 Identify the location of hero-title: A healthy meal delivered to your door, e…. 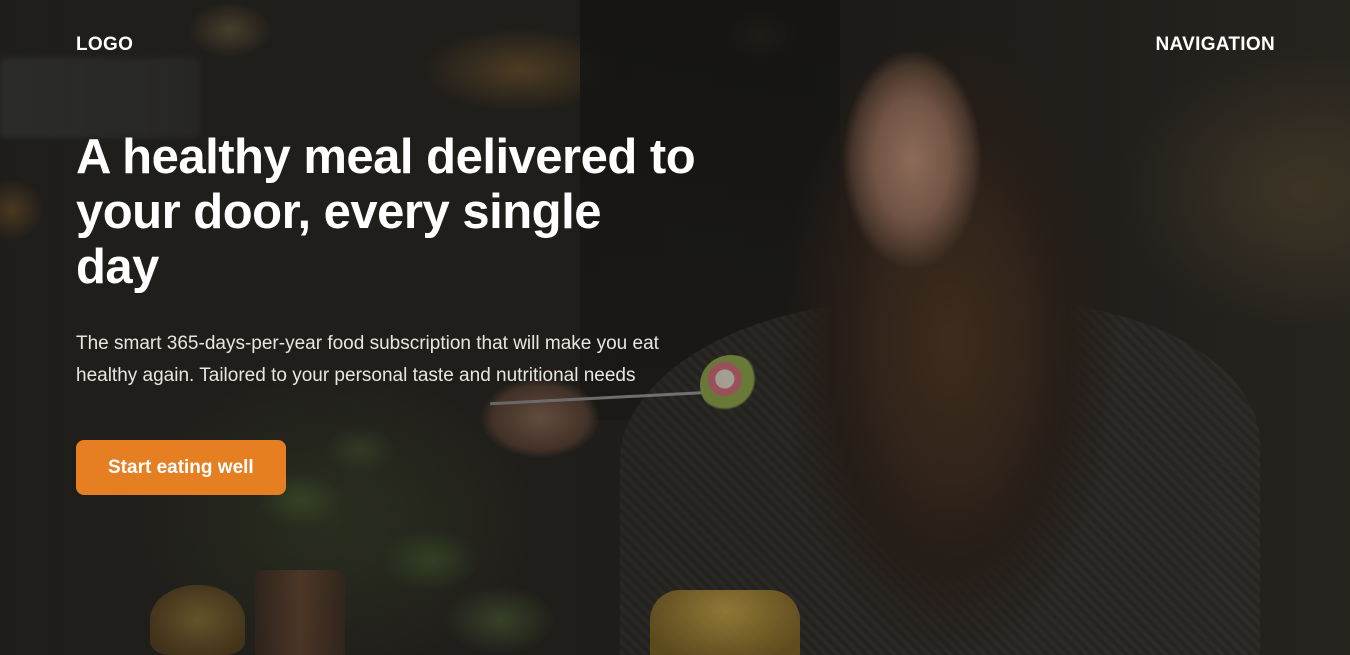
(386, 212).